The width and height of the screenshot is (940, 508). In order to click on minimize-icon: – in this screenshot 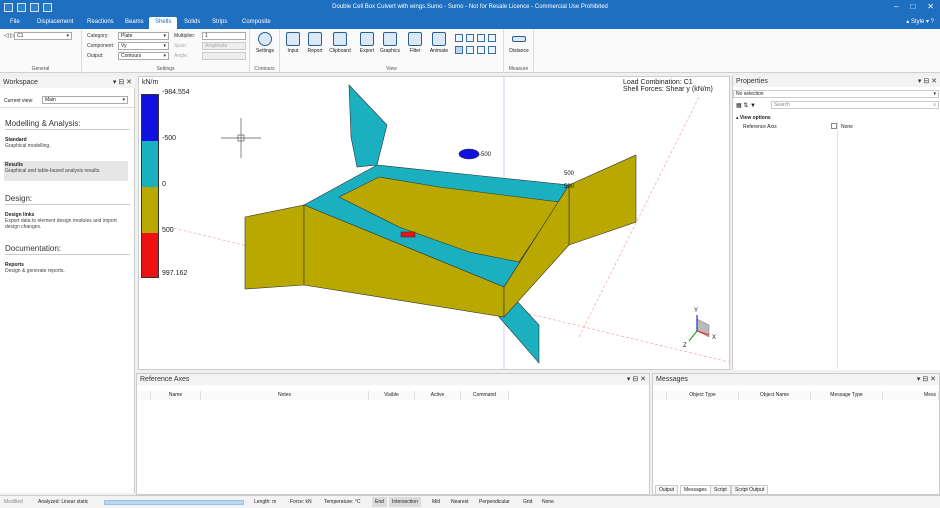, I will do `click(896, 6)`.